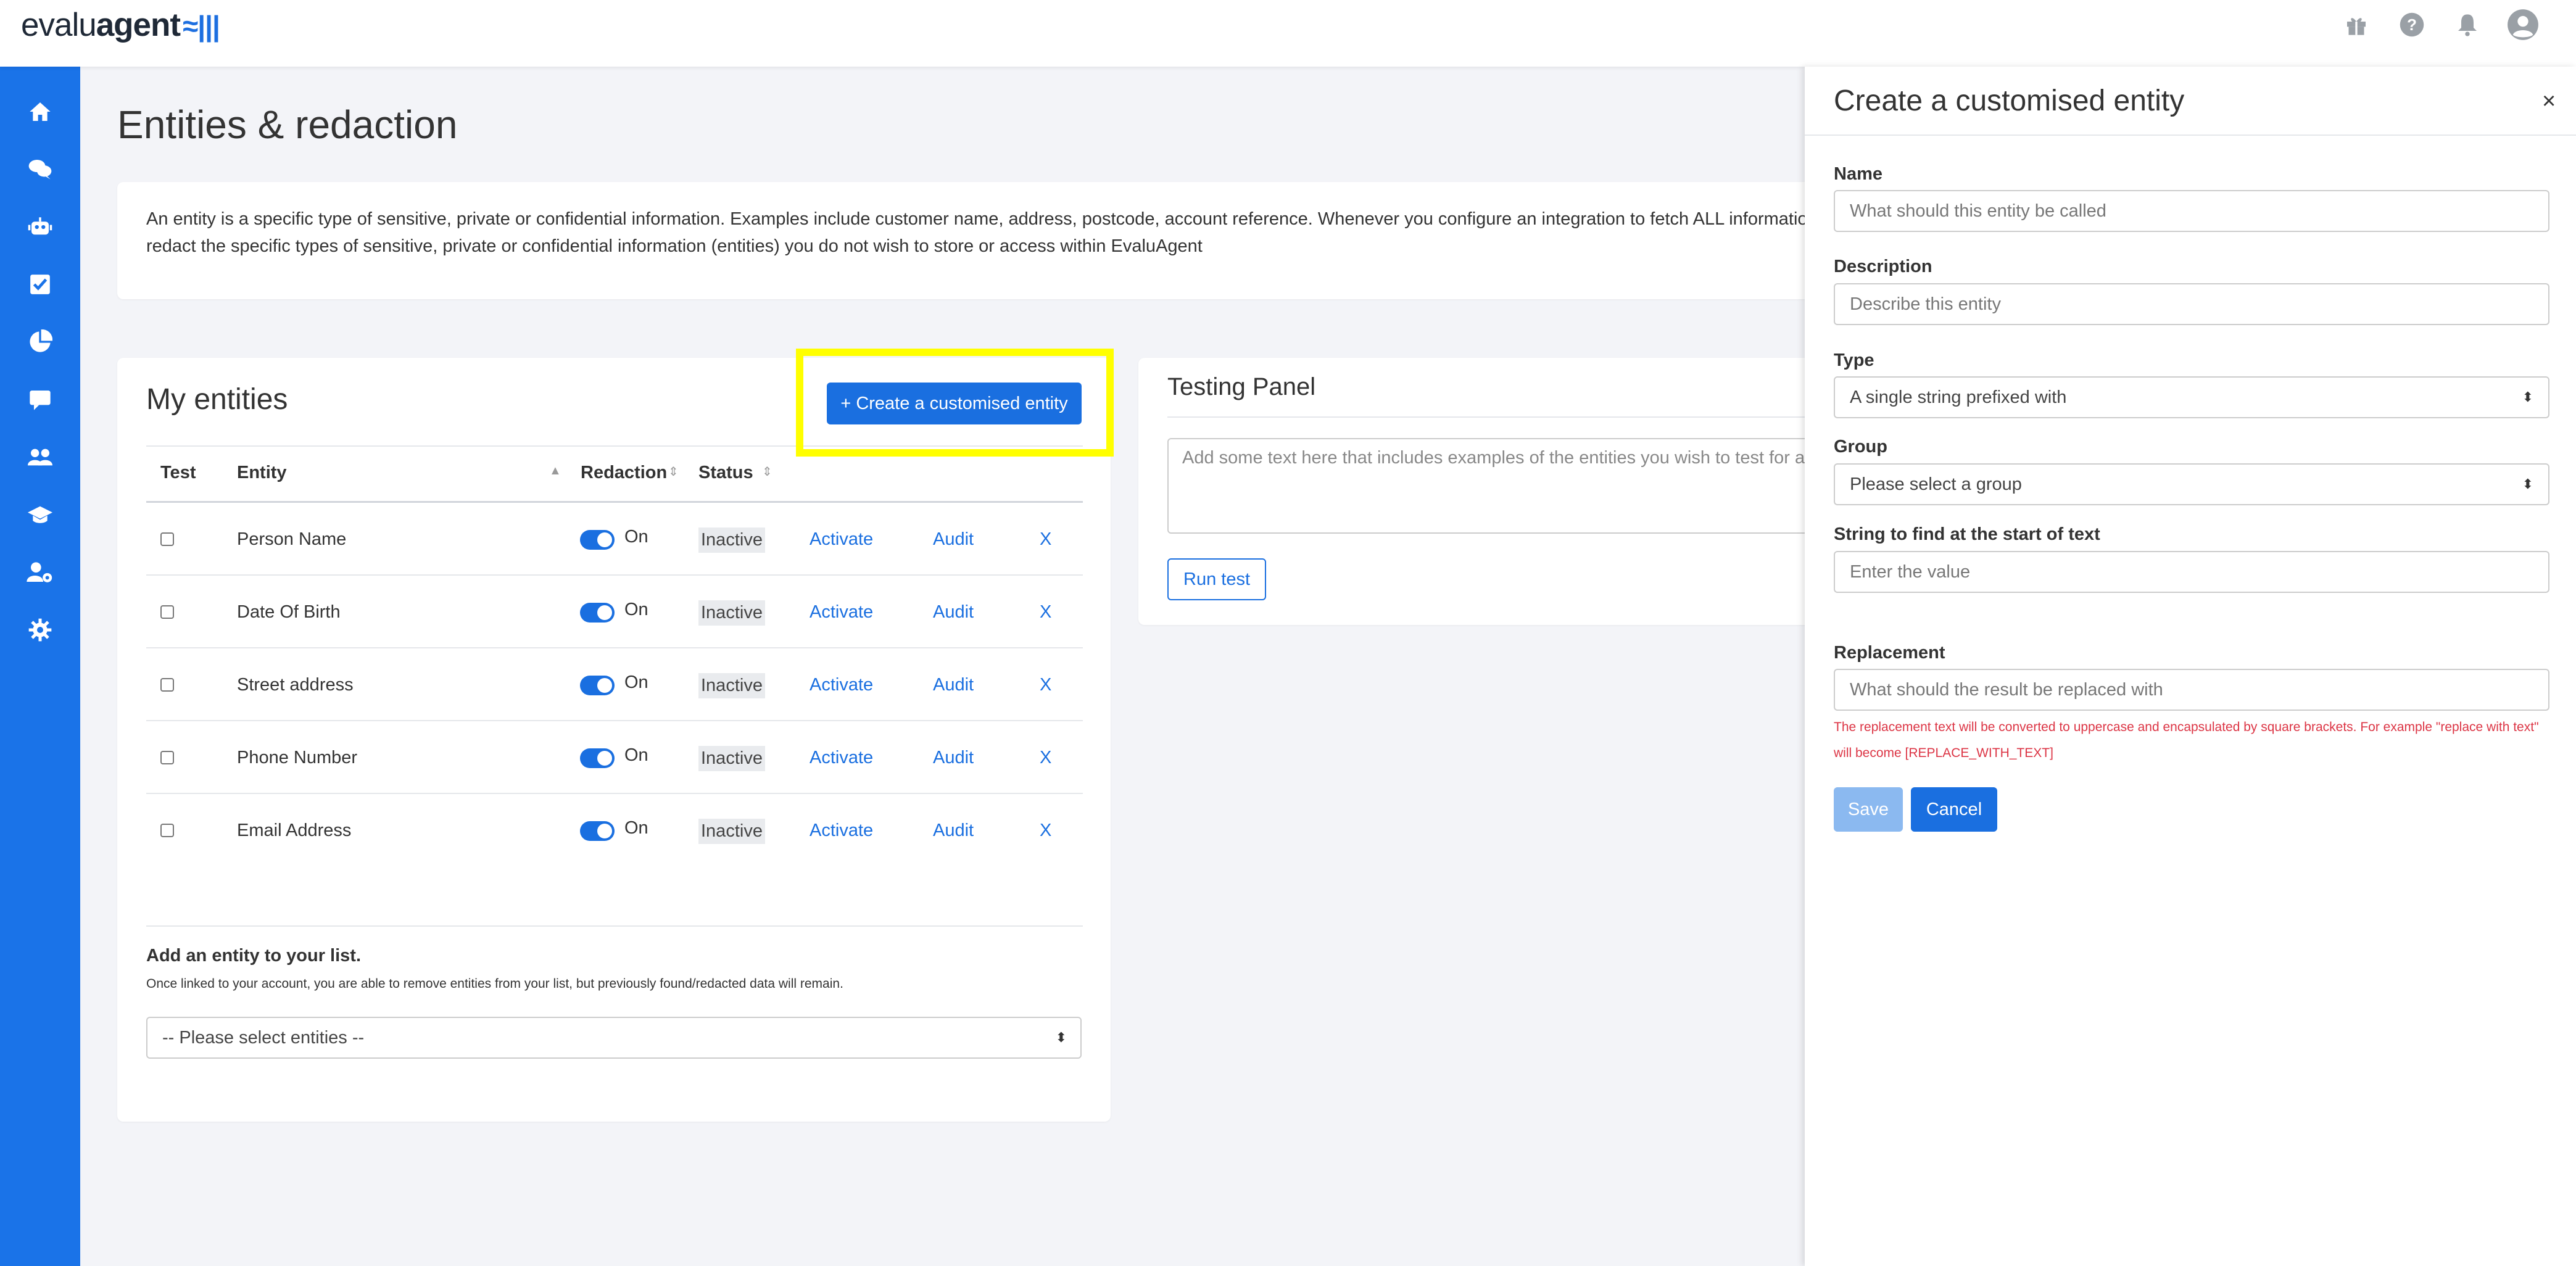 The image size is (2576, 1266). Describe the element at coordinates (263, 1037) in the screenshot. I see `entity-select-value: -- Please select entities --` at that location.